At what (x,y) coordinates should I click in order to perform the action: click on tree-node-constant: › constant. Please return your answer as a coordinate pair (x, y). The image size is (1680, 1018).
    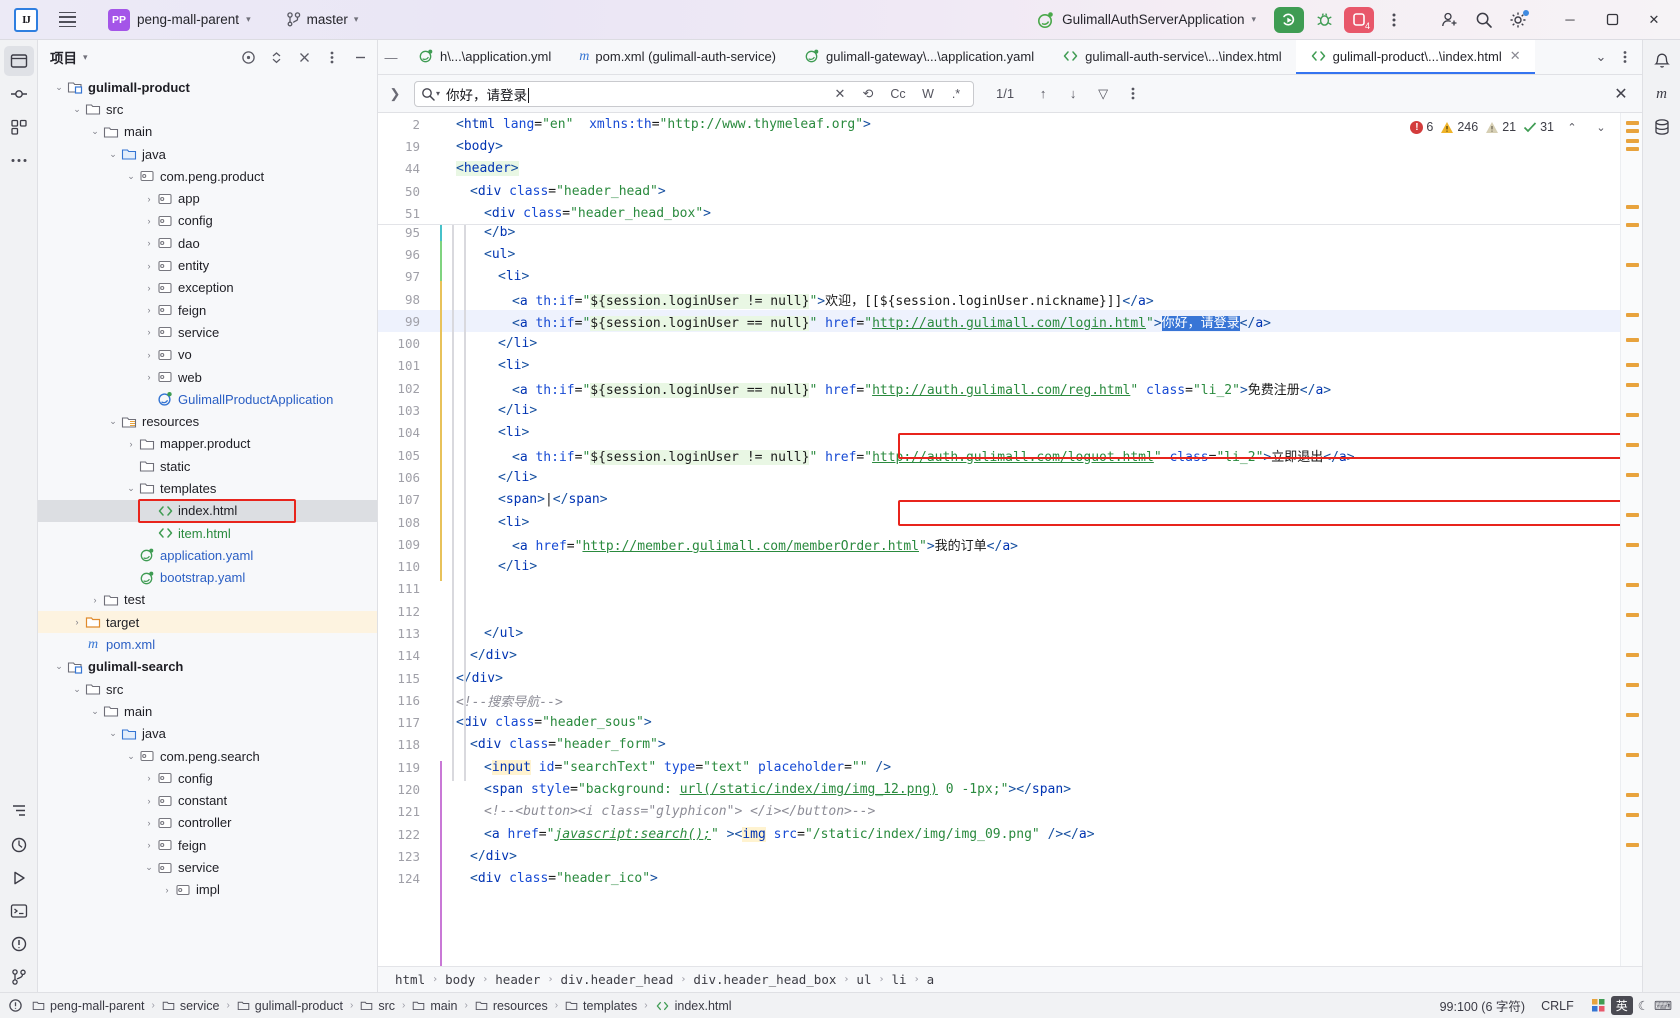
    Looking at the image, I should click on (207, 801).